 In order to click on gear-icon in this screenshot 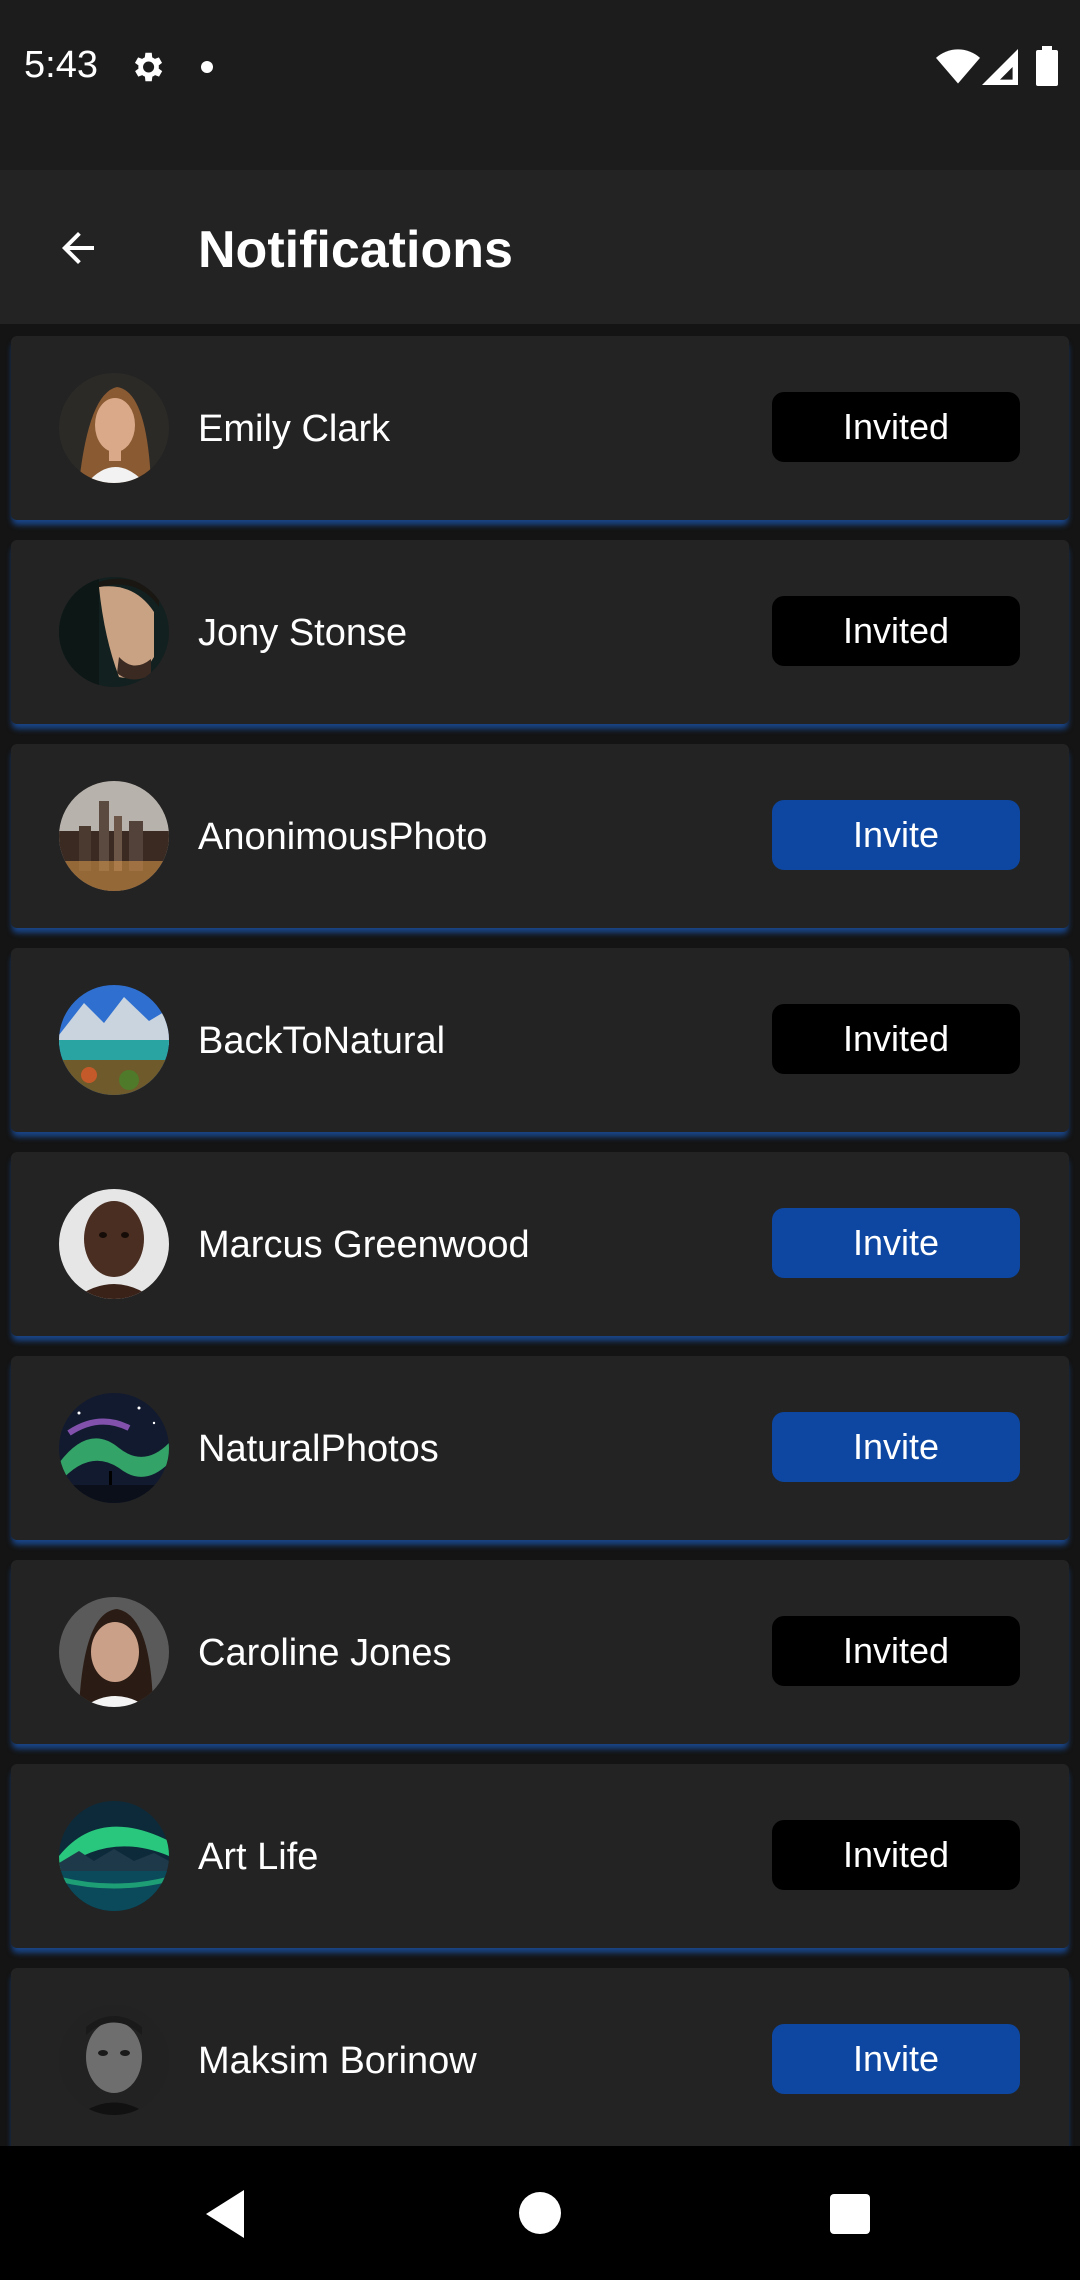, I will do `click(148, 67)`.